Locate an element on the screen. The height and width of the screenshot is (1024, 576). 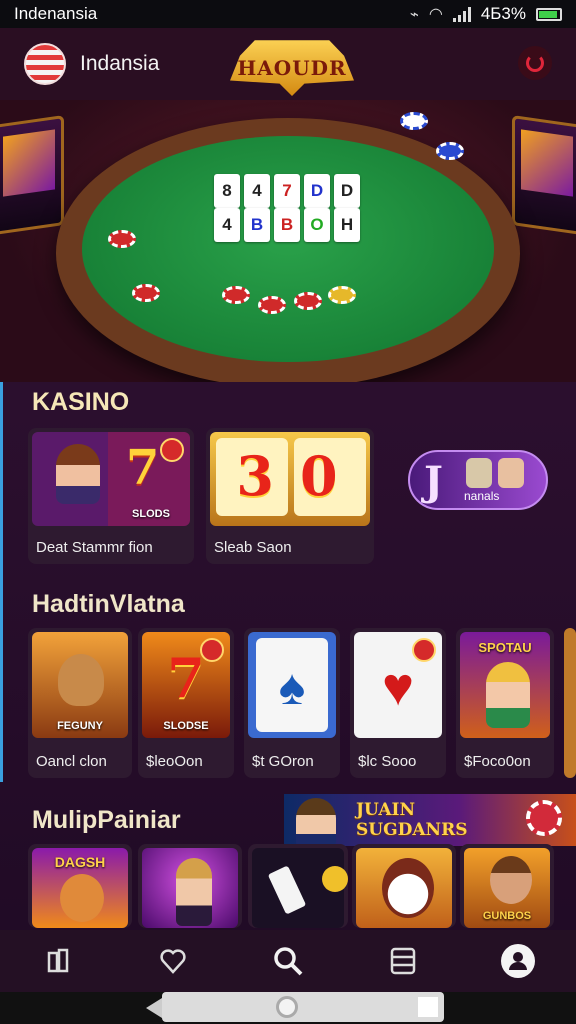
battery-icon is located at coordinates (549, 14).